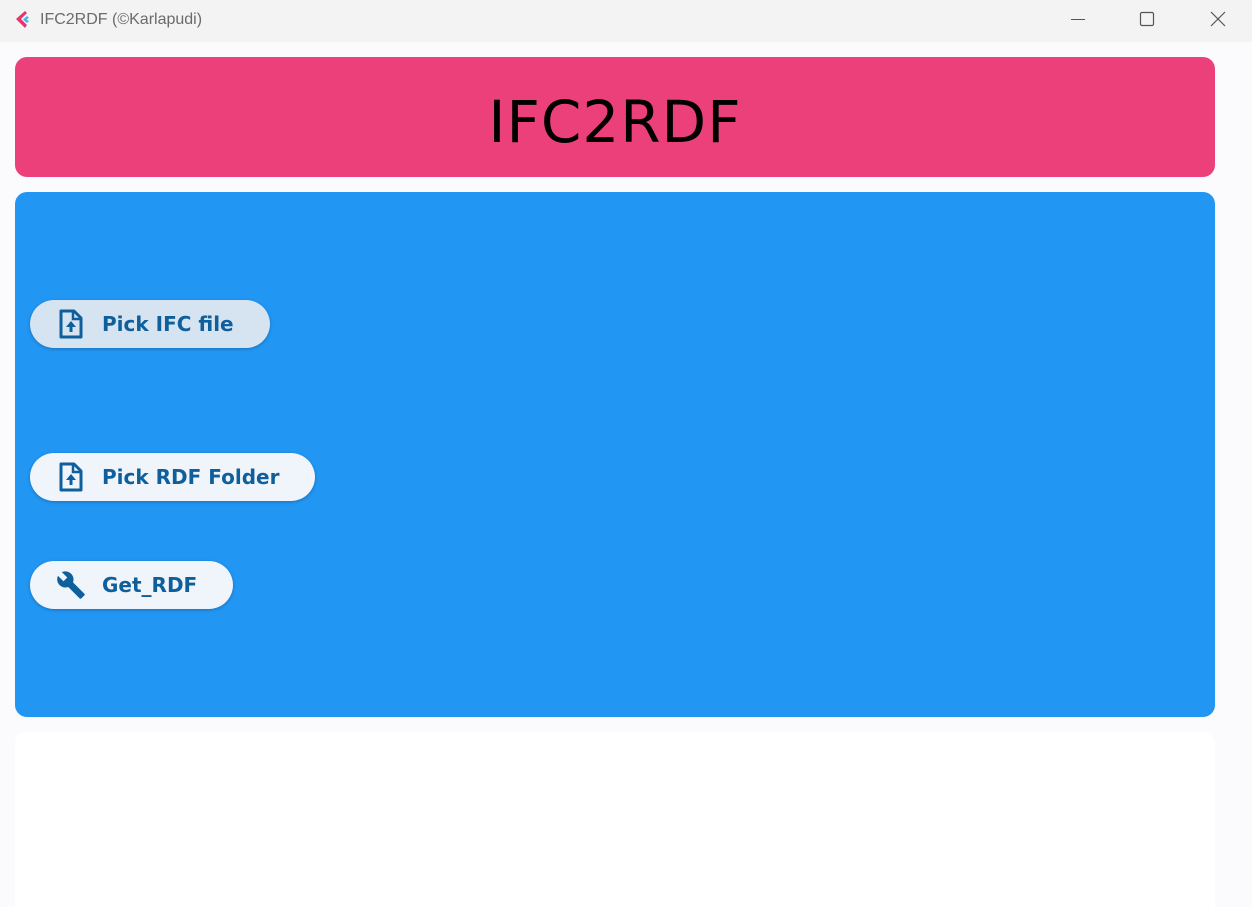 The width and height of the screenshot is (1252, 907). I want to click on wrench-icon, so click(71, 585).